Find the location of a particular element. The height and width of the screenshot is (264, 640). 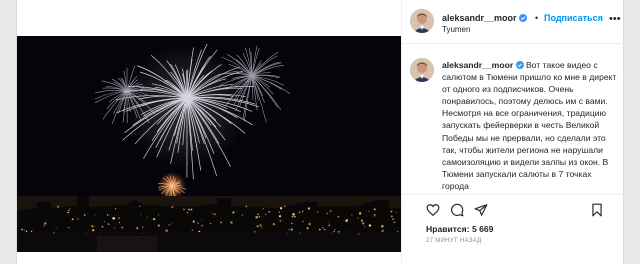

author-username: aleksandr__moor is located at coordinates (485, 18).